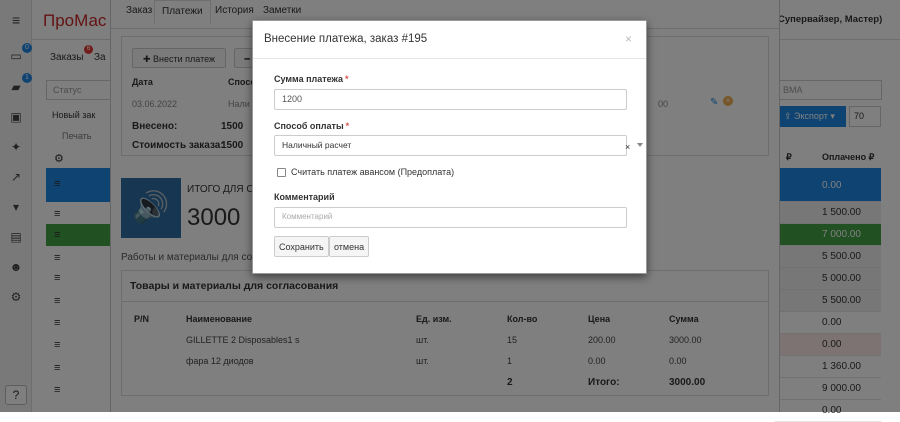  I want to click on payment-method-value: Наличный расчет, so click(317, 145).